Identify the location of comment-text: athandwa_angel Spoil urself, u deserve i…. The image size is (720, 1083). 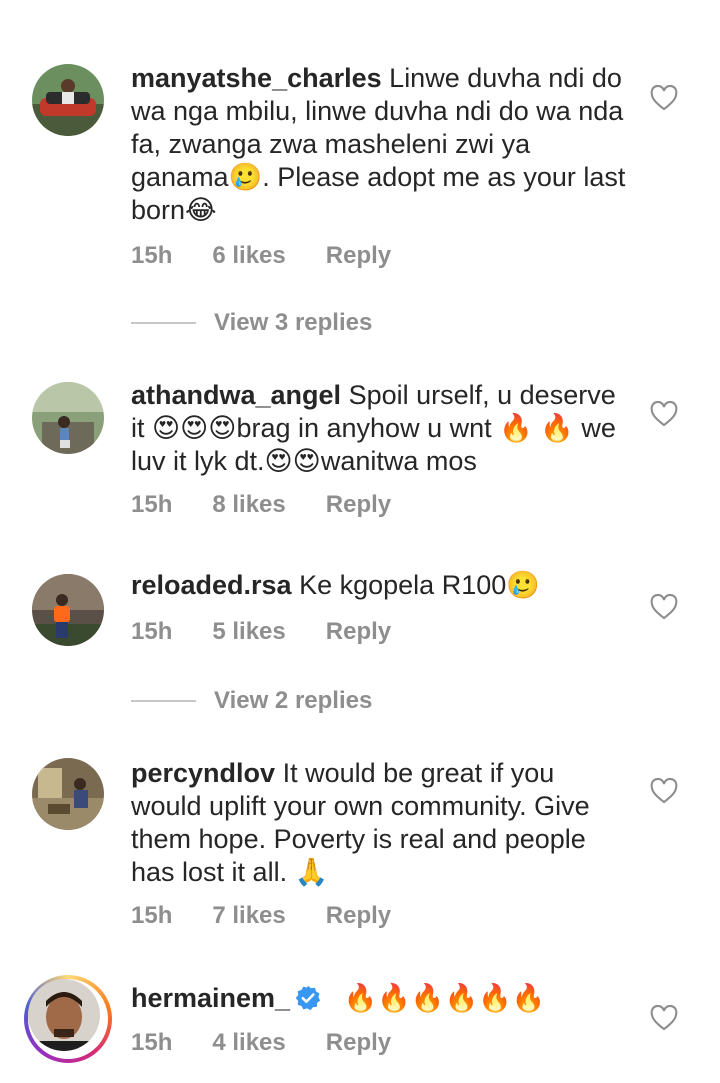
(381, 428).